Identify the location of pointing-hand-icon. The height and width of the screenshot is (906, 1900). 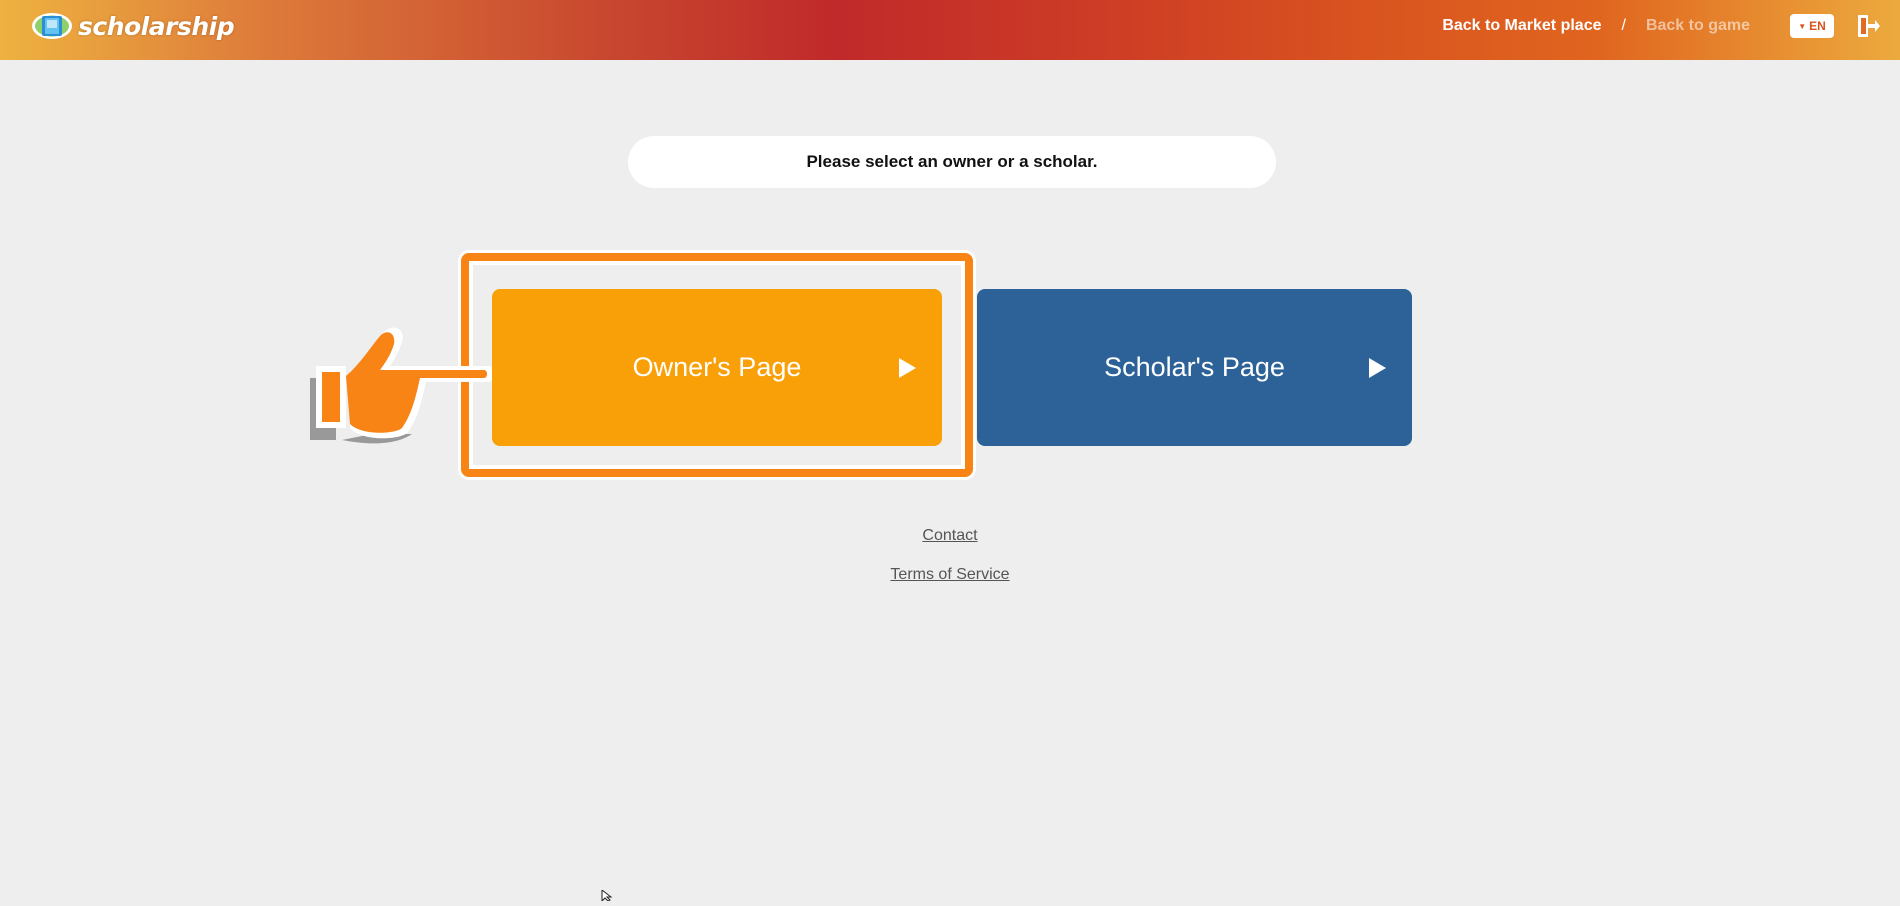
(400, 384).